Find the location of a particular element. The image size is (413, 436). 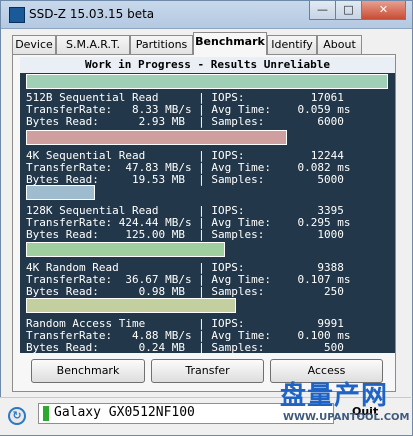

tab-partitions: Partitions is located at coordinates (161, 44).